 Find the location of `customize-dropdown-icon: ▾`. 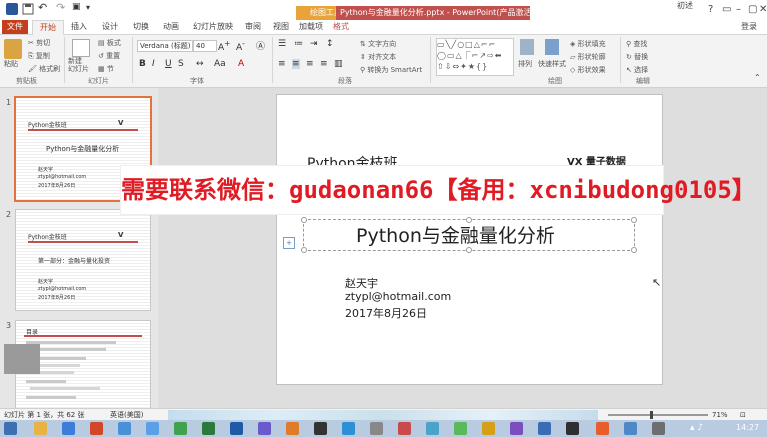

customize-dropdown-icon: ▾ is located at coordinates (92, 9).